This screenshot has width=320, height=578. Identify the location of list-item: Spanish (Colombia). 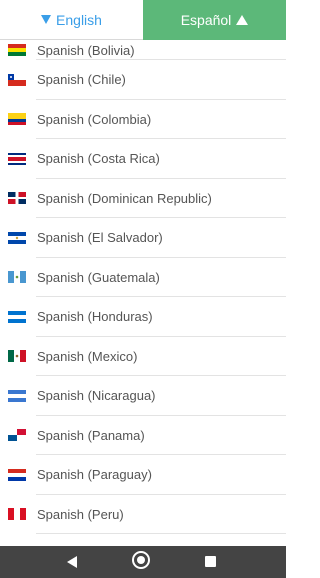
(143, 120).